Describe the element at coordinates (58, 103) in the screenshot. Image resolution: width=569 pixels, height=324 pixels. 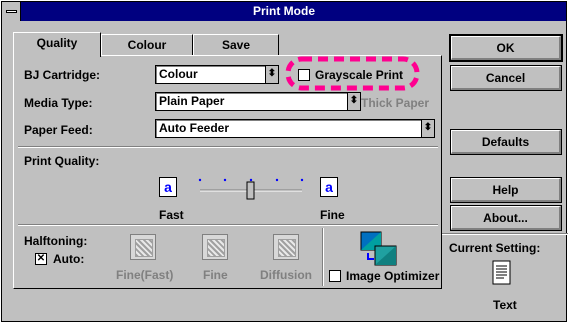
I see `media-type-label: Media Type:` at that location.